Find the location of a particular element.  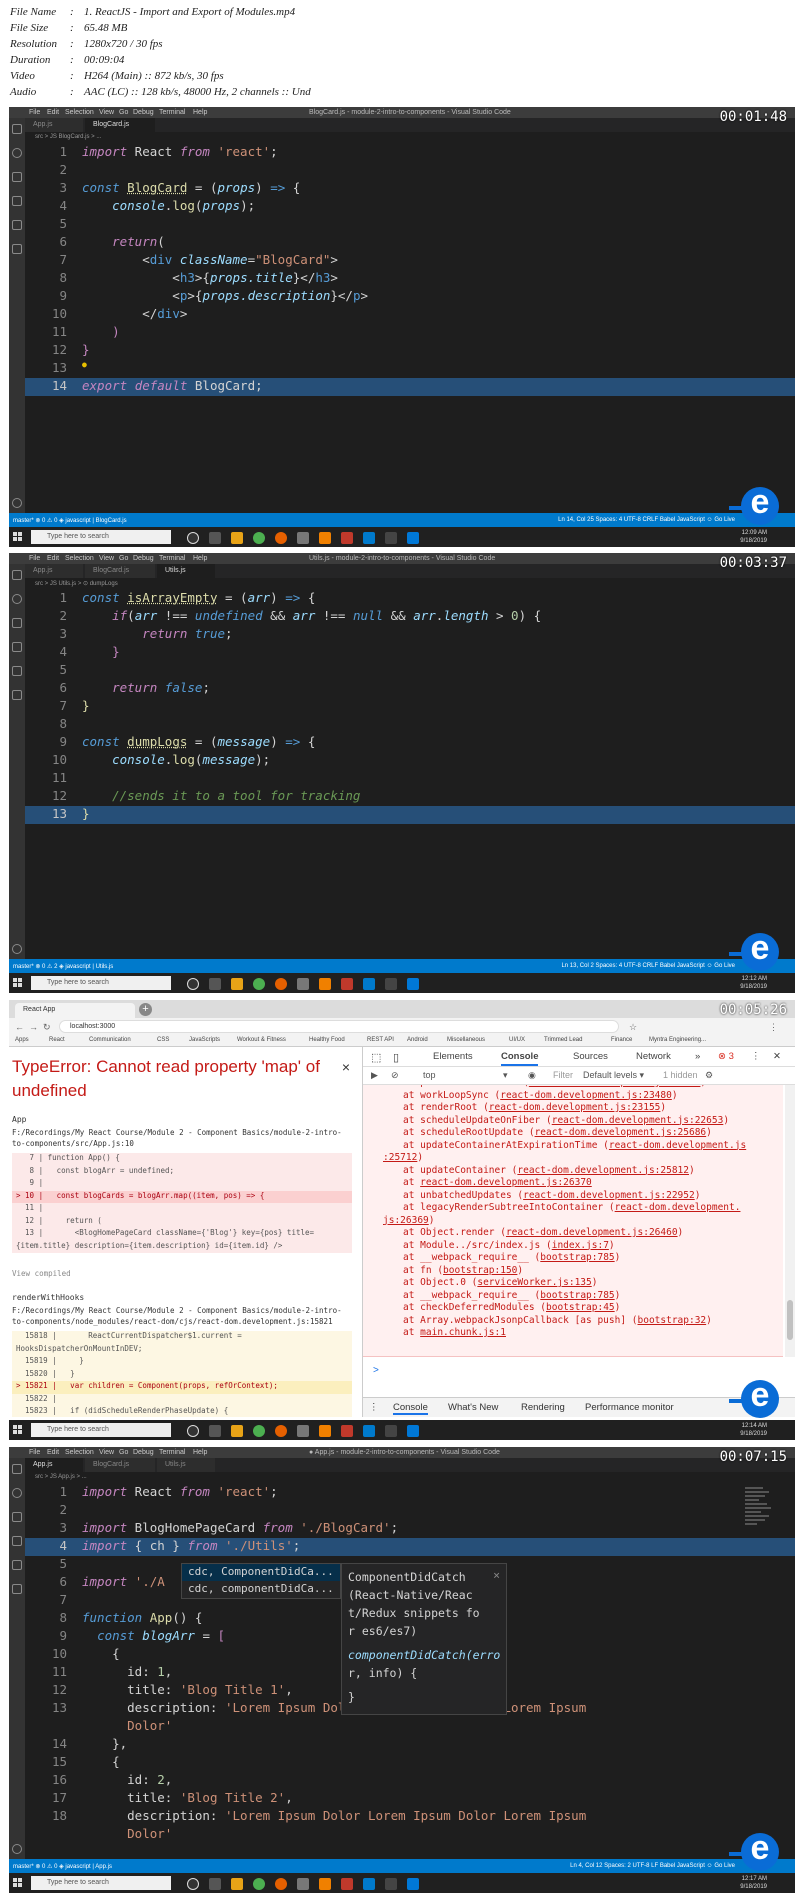

drawer-tab-console: Console is located at coordinates (410, 1408).